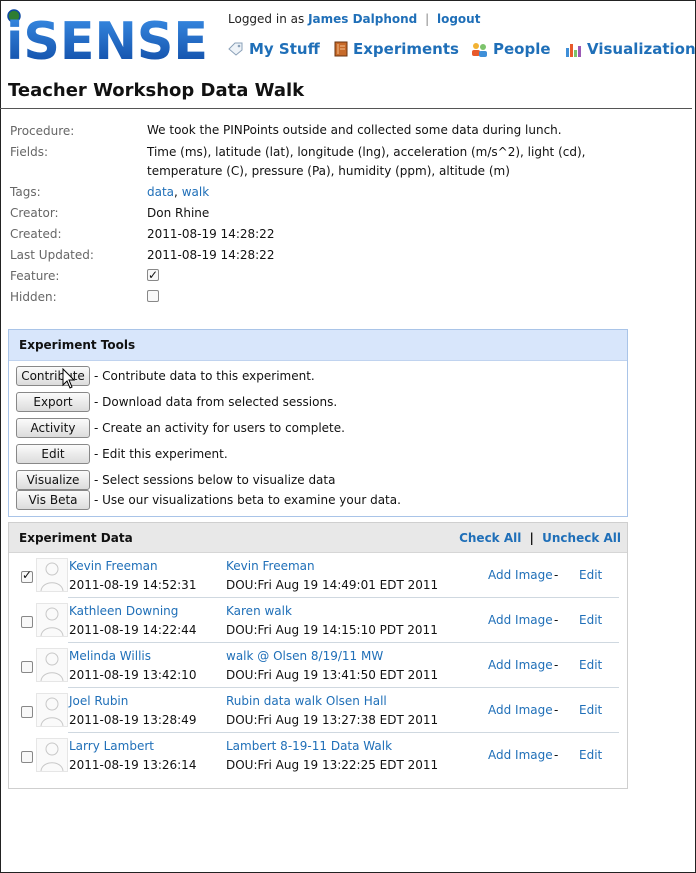 The width and height of the screenshot is (696, 873). I want to click on feature-checkbox, so click(153, 275).